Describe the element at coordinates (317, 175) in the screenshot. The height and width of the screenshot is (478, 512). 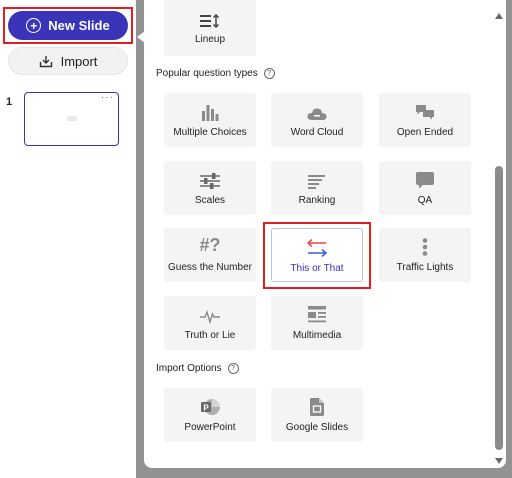
I see `ranking-lines-icon` at that location.